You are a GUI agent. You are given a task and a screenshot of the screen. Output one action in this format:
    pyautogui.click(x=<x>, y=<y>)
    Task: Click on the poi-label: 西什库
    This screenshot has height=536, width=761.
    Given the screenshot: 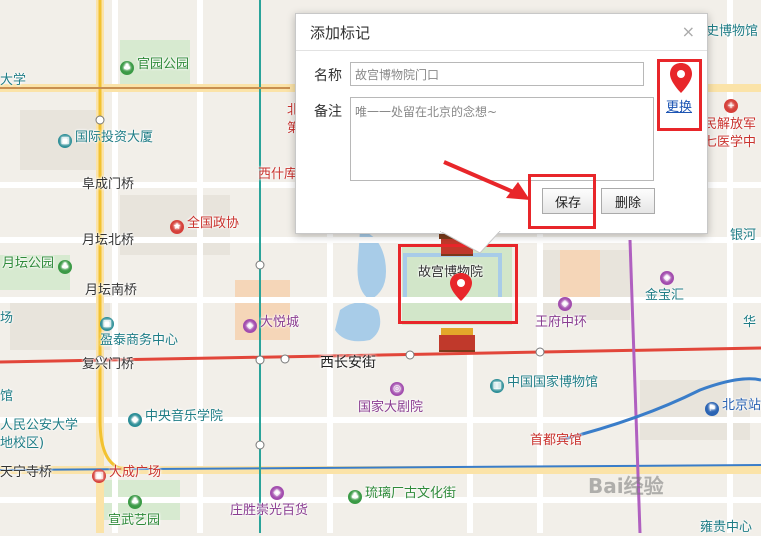 What is the action you would take?
    pyautogui.click(x=278, y=174)
    